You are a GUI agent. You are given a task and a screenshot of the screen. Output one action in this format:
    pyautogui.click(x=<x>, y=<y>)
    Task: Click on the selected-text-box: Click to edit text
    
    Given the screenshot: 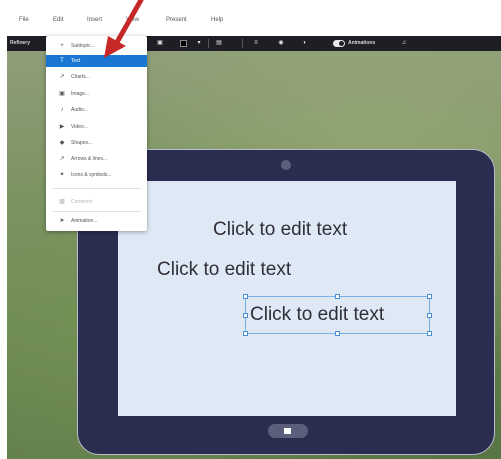 What is the action you would take?
    pyautogui.click(x=337, y=315)
    